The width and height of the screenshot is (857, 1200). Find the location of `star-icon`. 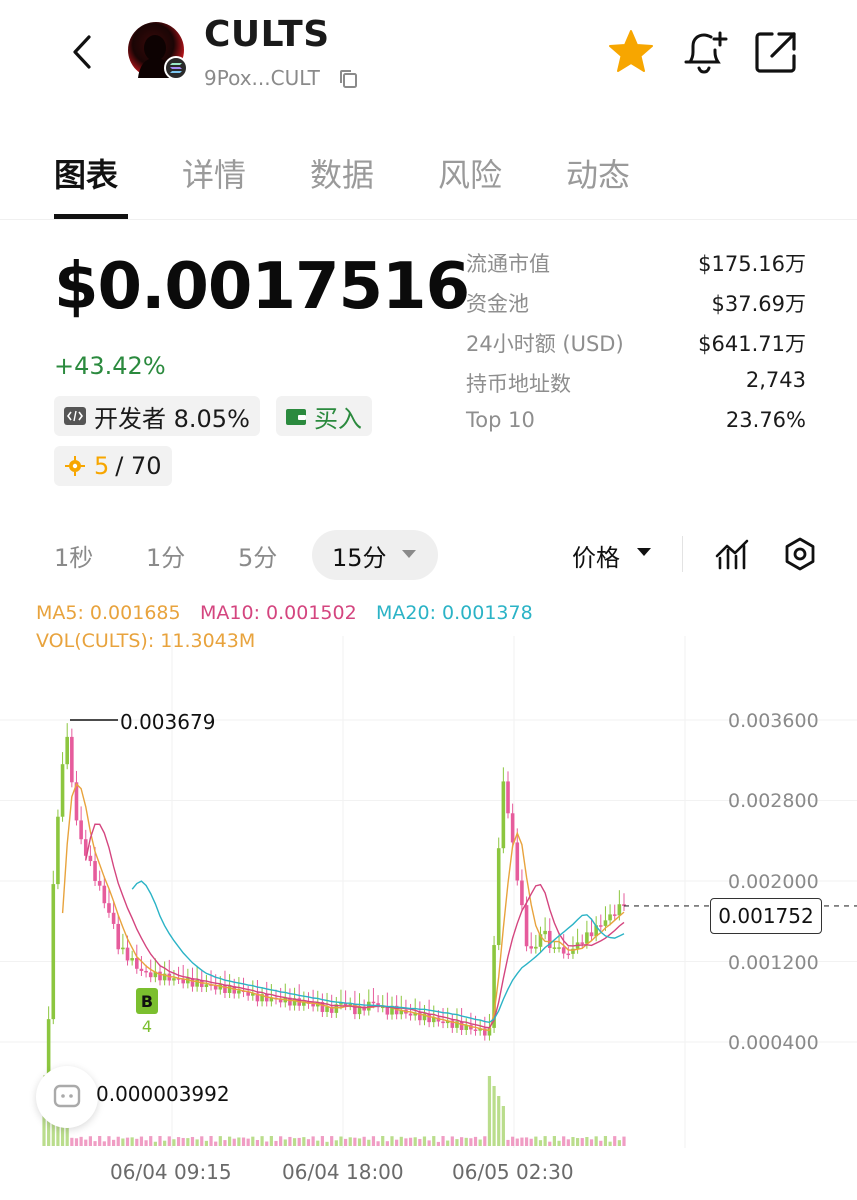

star-icon is located at coordinates (631, 52).